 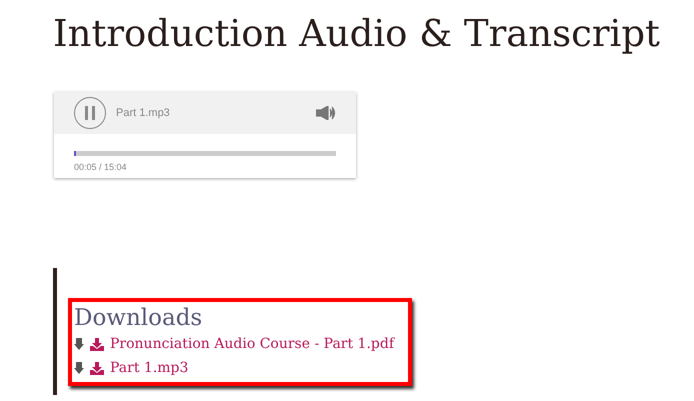 I want to click on downloads-heading: Downloads, so click(x=139, y=318).